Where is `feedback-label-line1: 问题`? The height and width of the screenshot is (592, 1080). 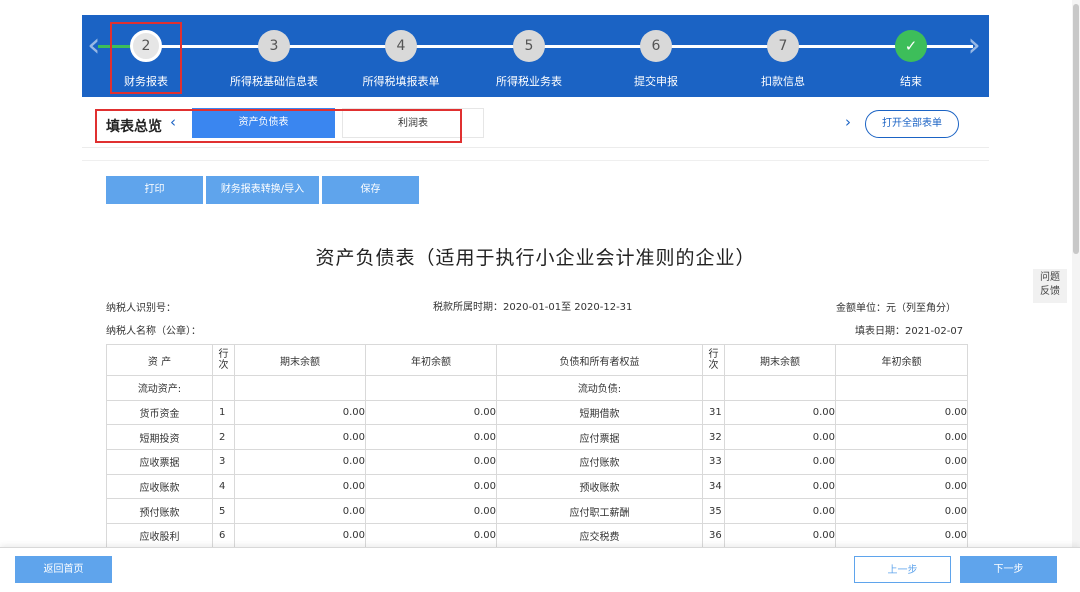
feedback-label-line1: 问题 is located at coordinates (1050, 277).